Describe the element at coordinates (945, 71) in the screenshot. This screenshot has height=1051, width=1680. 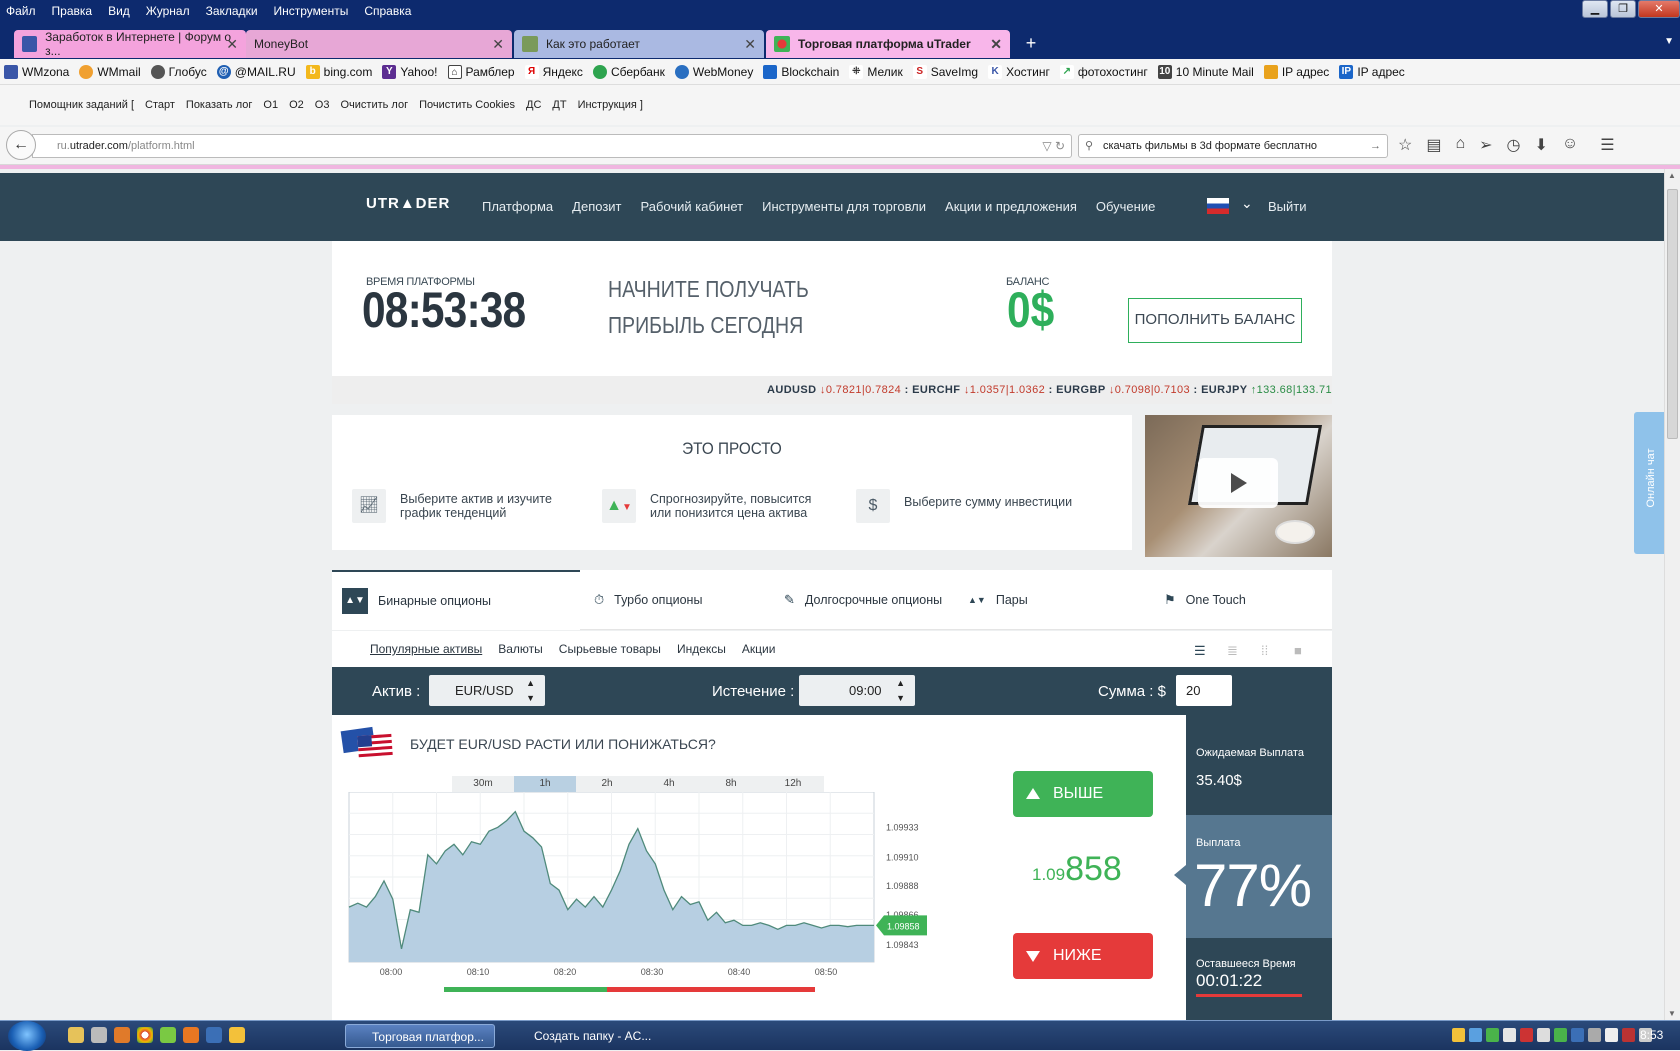
I see `bookmark-saveimg: S SaveImg` at that location.